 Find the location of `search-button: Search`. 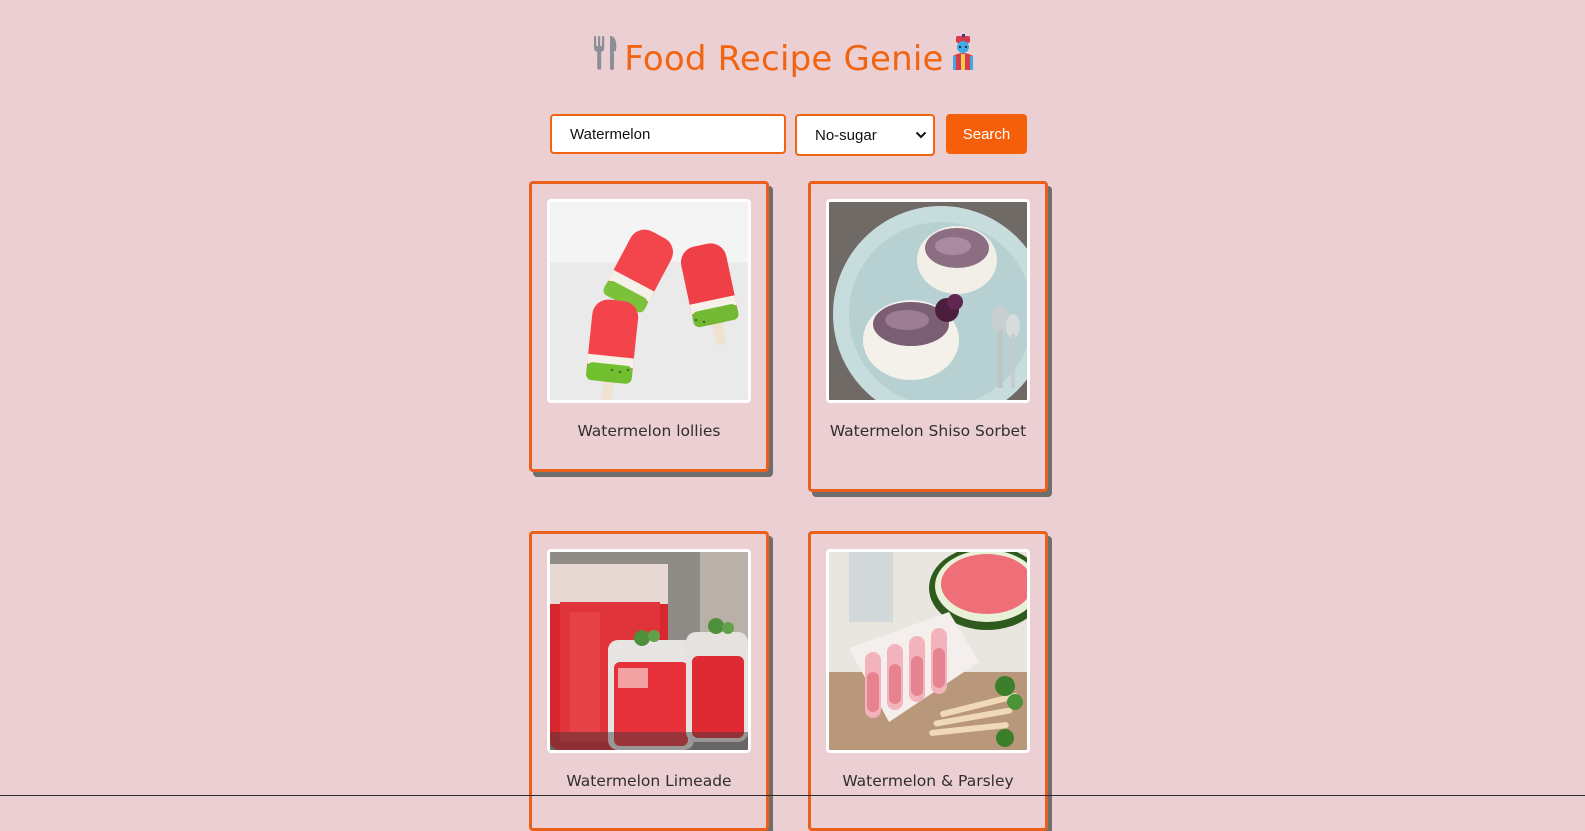

search-button: Search is located at coordinates (986, 134).